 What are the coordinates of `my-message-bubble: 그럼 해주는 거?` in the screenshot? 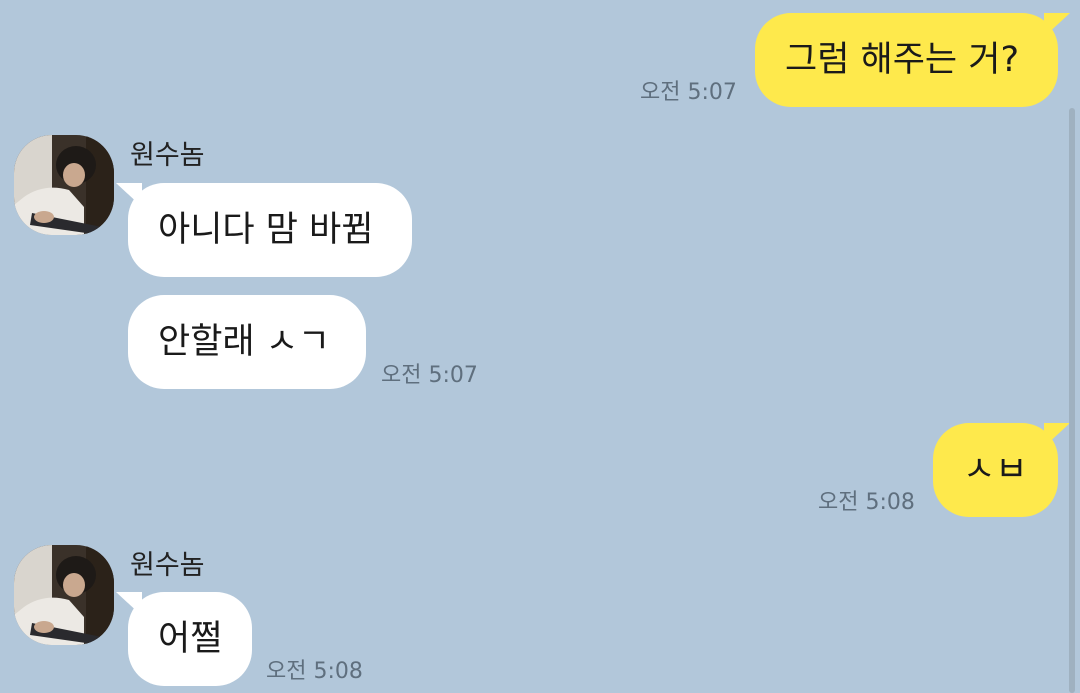 It's located at (912, 60).